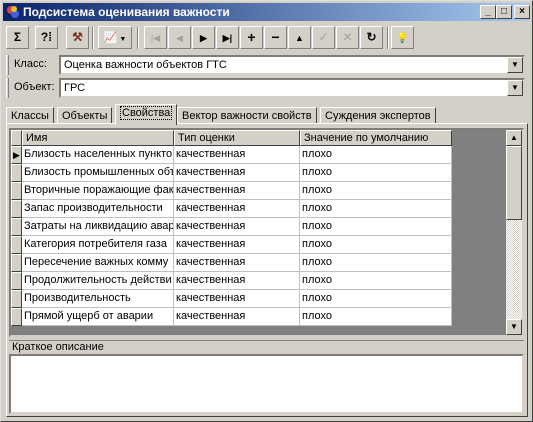 Image resolution: width=533 pixels, height=422 pixels. I want to click on lightbulb-icon: 💡, so click(402, 38).